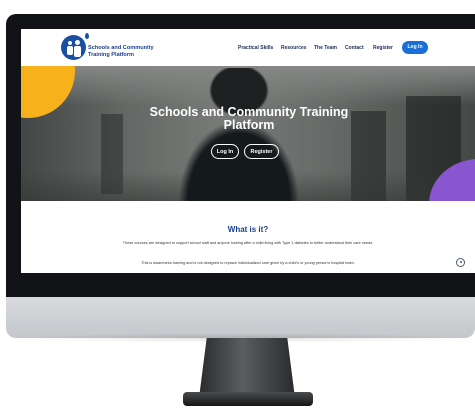 Image resolution: width=475 pixels, height=410 pixels. I want to click on logo-droplet-icon, so click(87, 36).